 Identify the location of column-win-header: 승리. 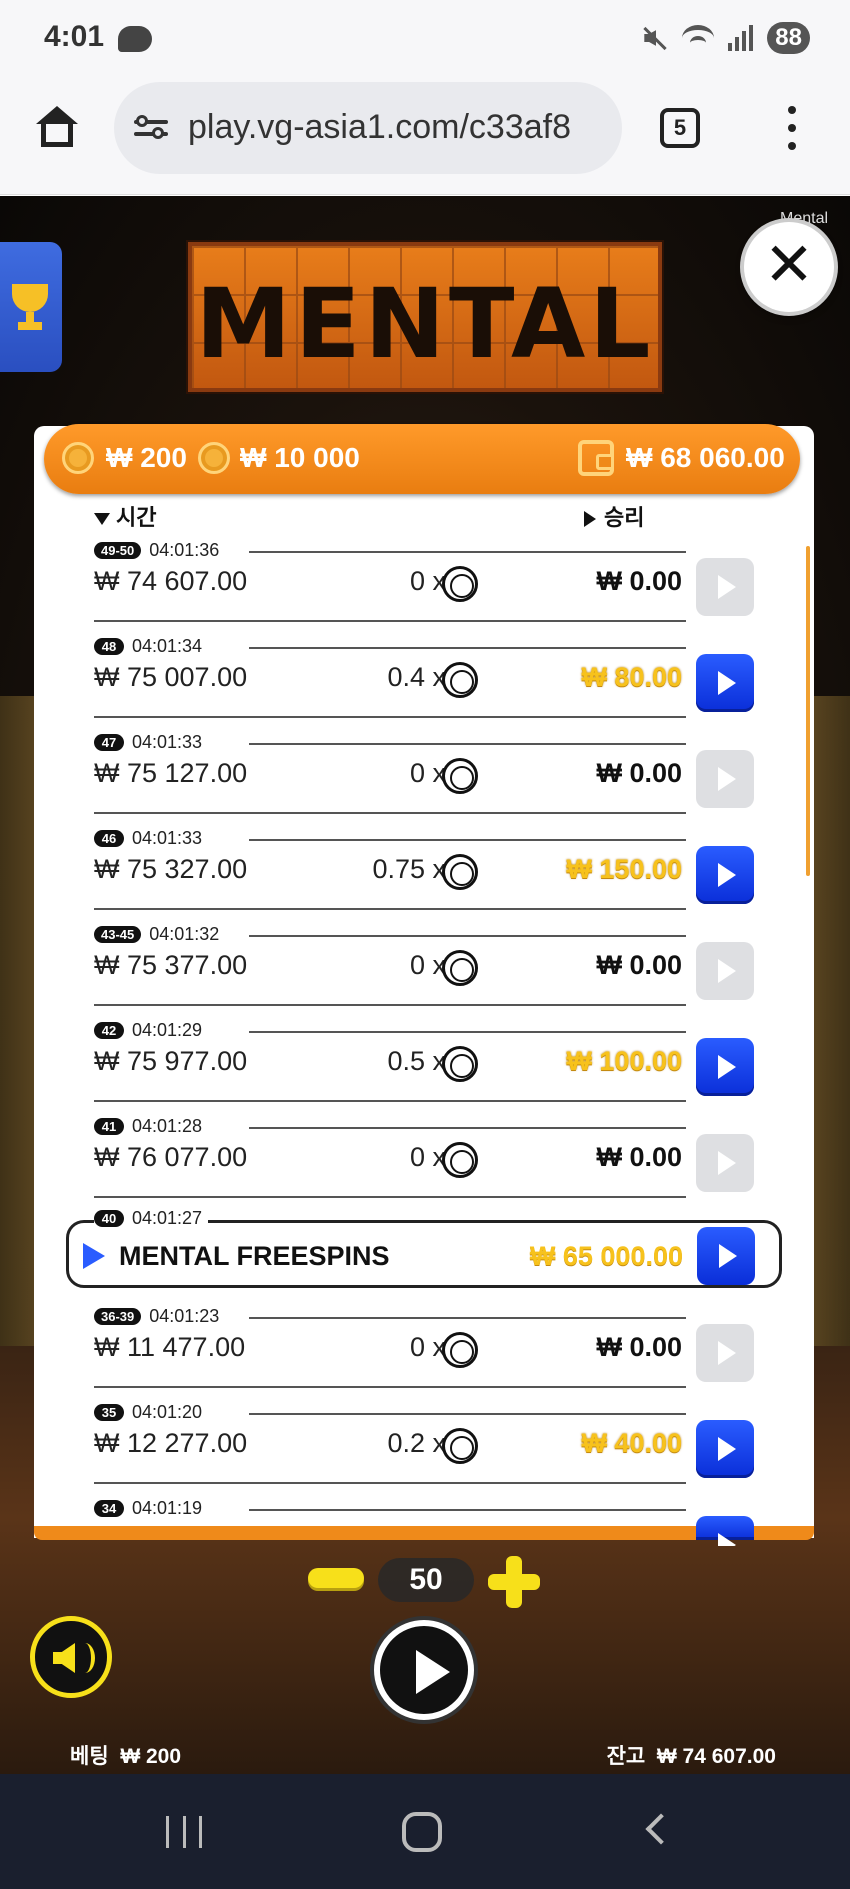
(614, 516).